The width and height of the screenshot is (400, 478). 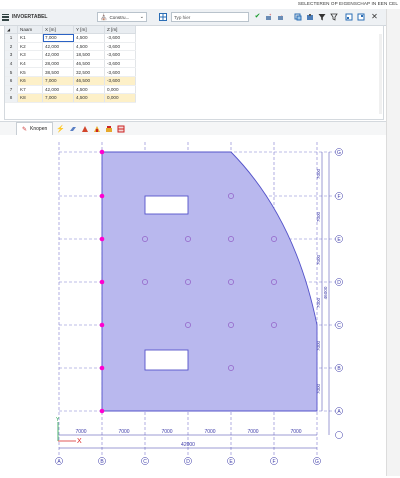 I want to click on tab-knopen-label: Knopen, so click(x=39, y=129).